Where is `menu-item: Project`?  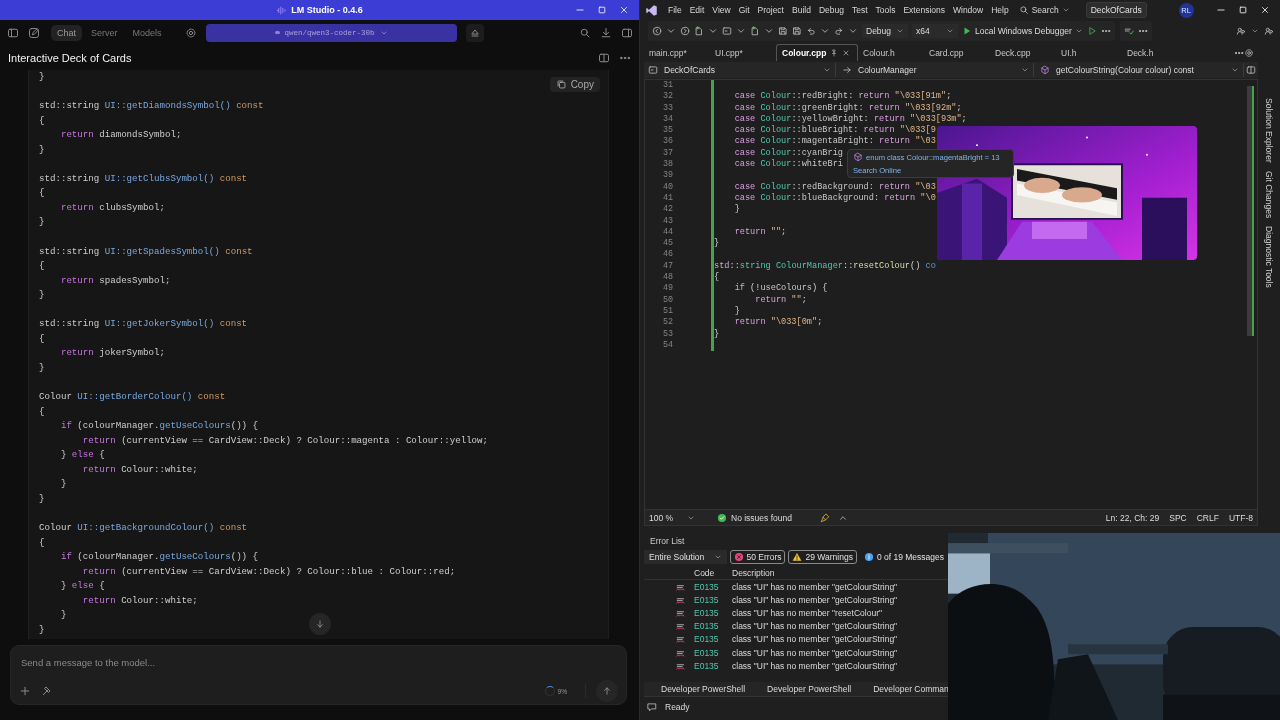 menu-item: Project is located at coordinates (770, 10).